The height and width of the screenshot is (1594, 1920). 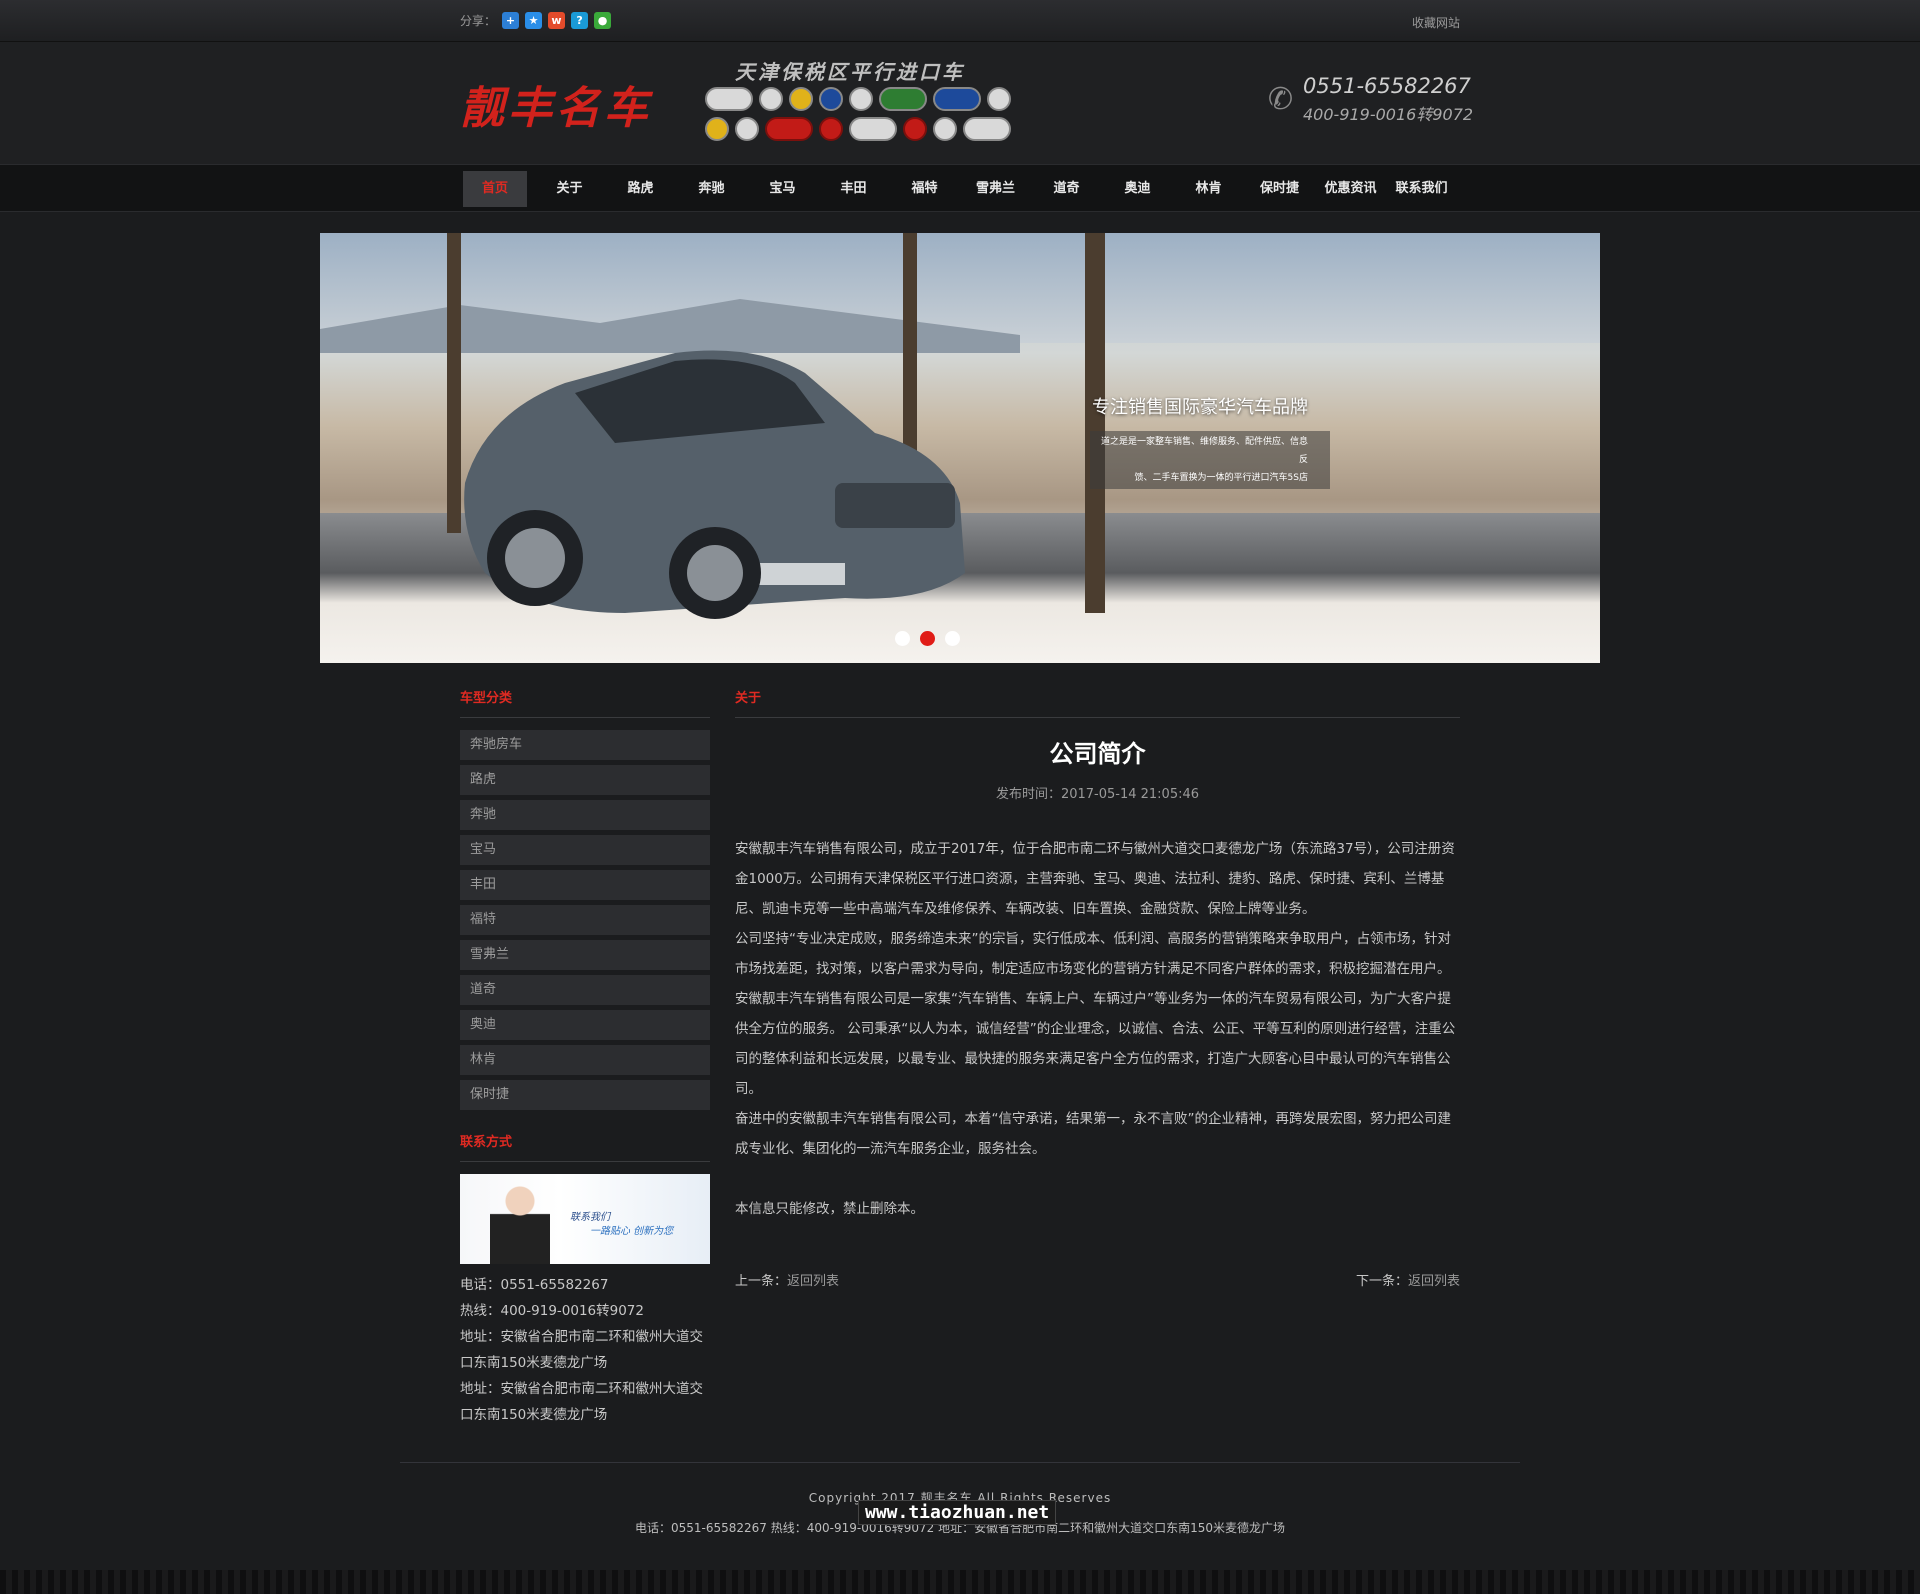 I want to click on favorite-icon: ★, so click(x=534, y=20).